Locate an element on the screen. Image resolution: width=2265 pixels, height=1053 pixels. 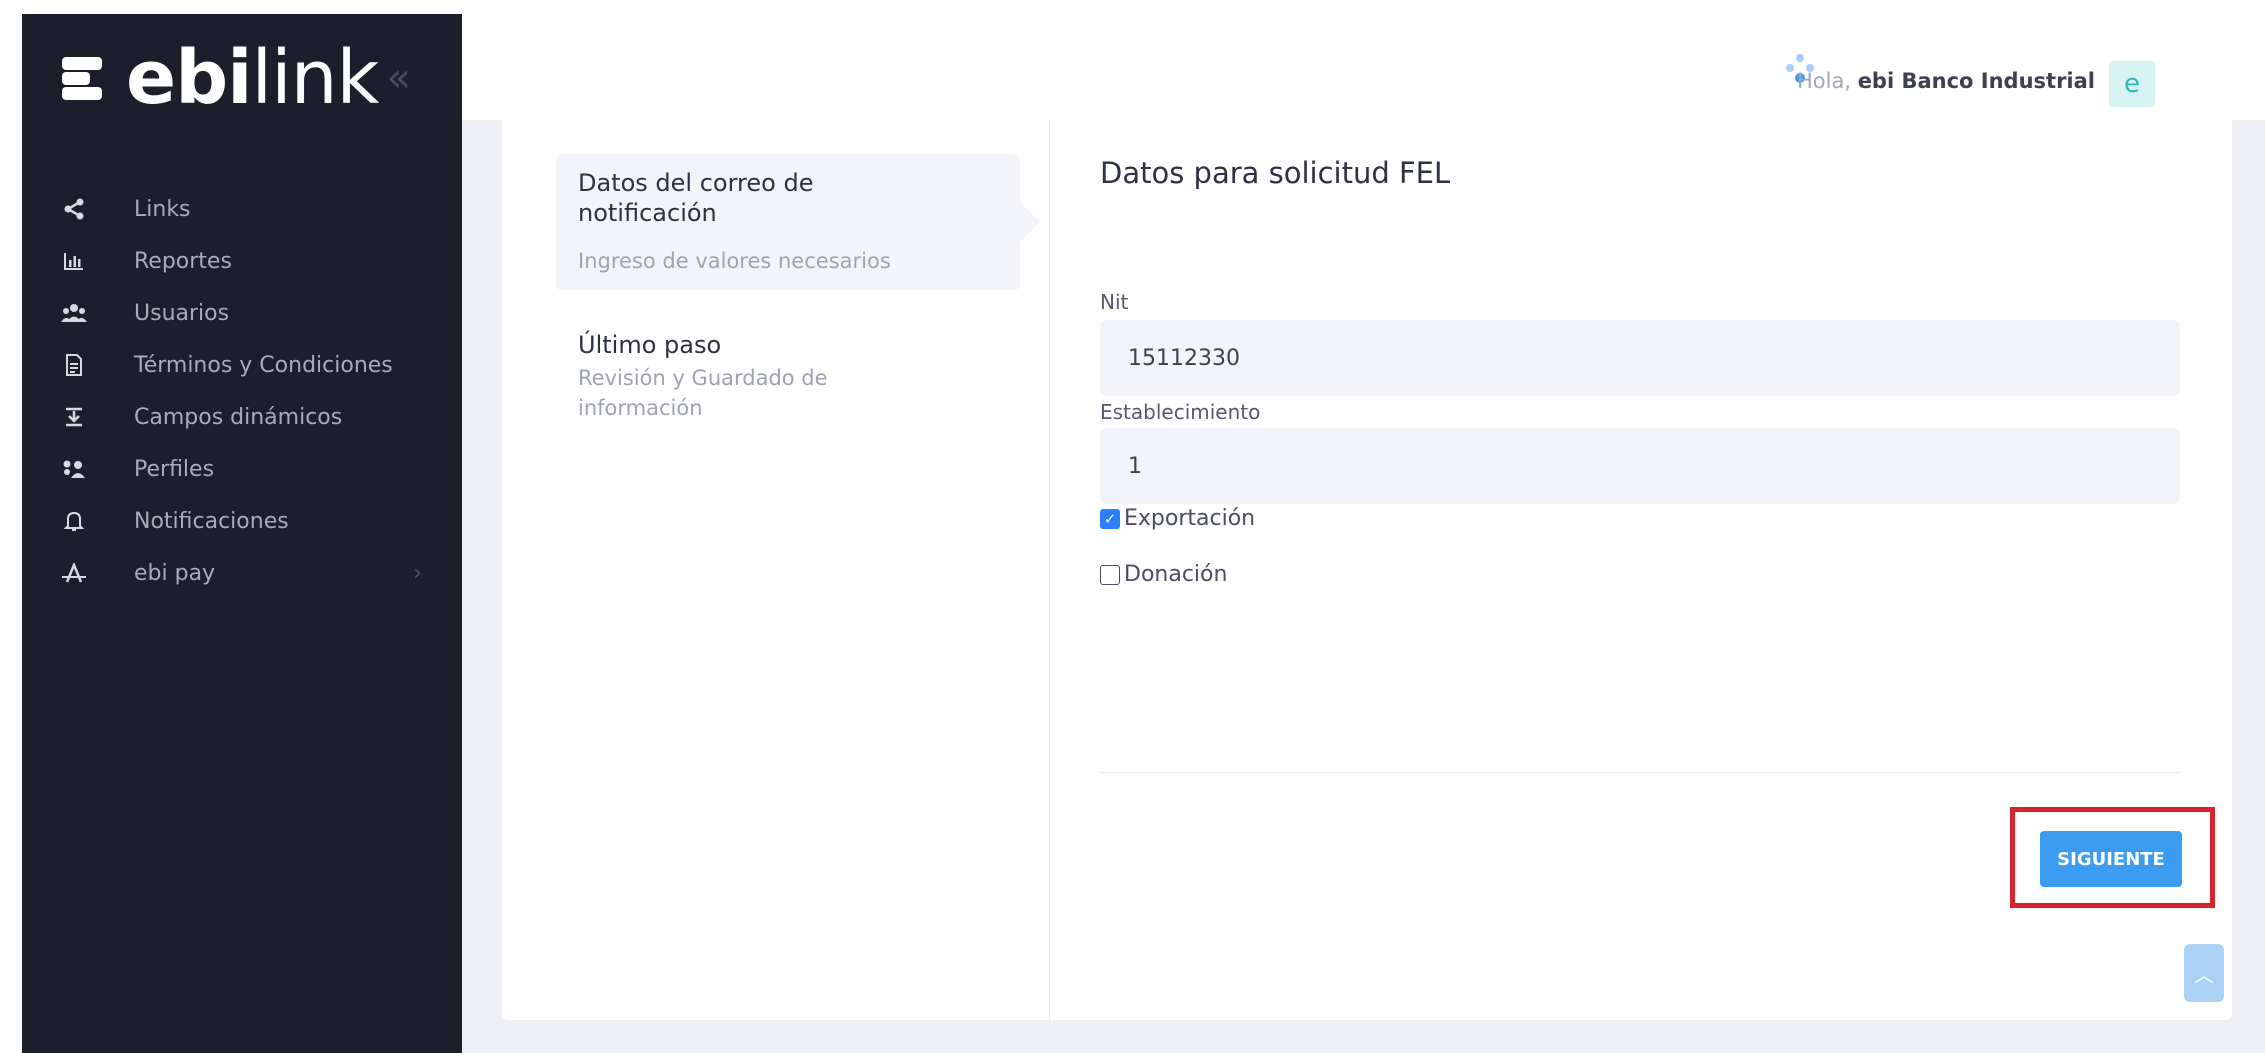
profiles-icon is located at coordinates (74, 469).